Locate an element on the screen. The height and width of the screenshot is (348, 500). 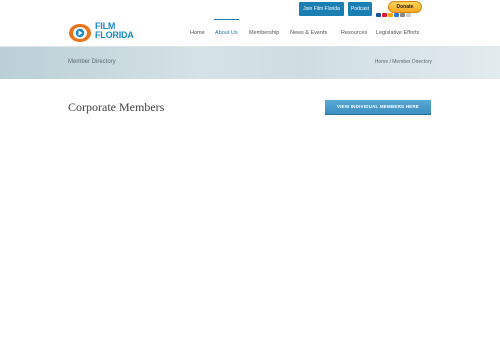
breadcrumb: Home / Member Directory is located at coordinates (403, 62).